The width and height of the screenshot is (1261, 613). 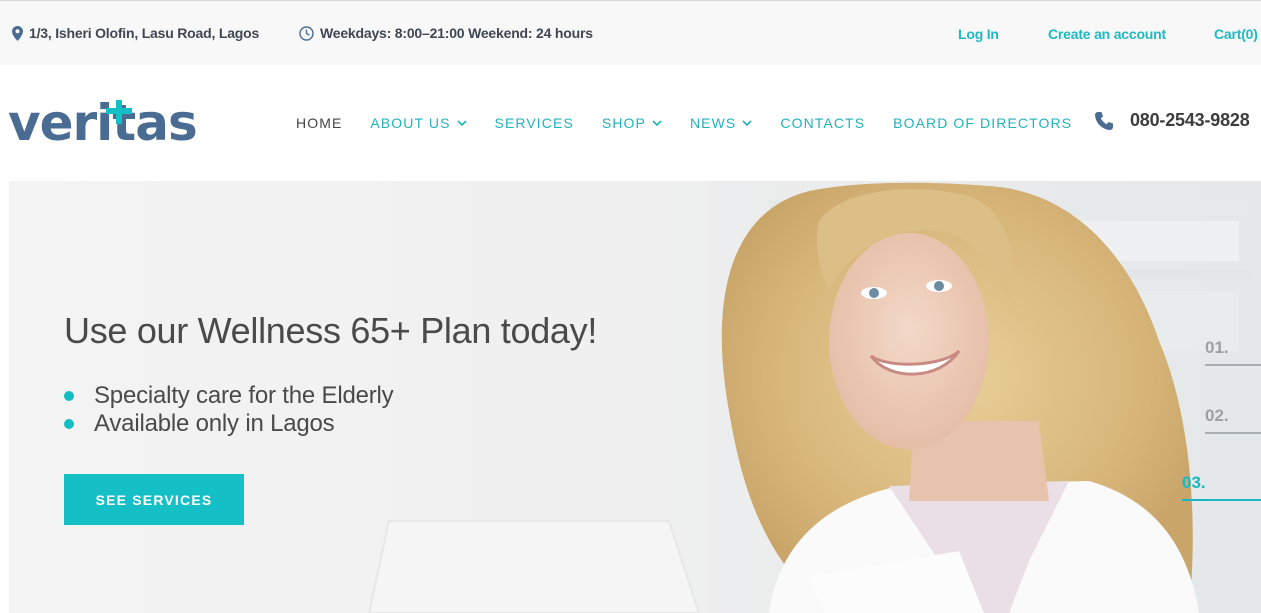 I want to click on site-logo: veritas, so click(x=103, y=123).